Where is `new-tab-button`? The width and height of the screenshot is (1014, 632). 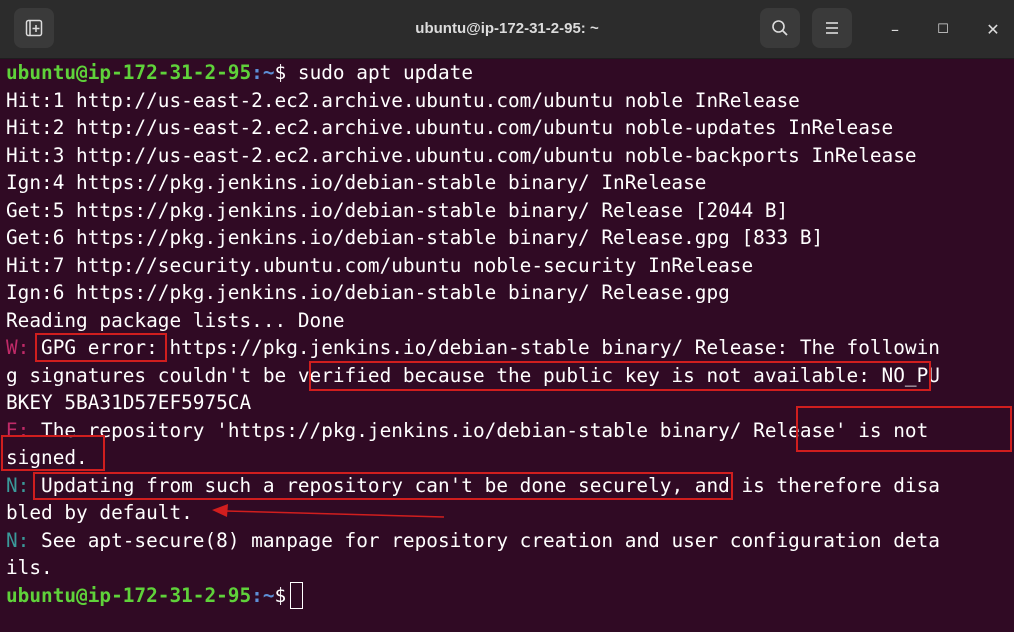 new-tab-button is located at coordinates (34, 28).